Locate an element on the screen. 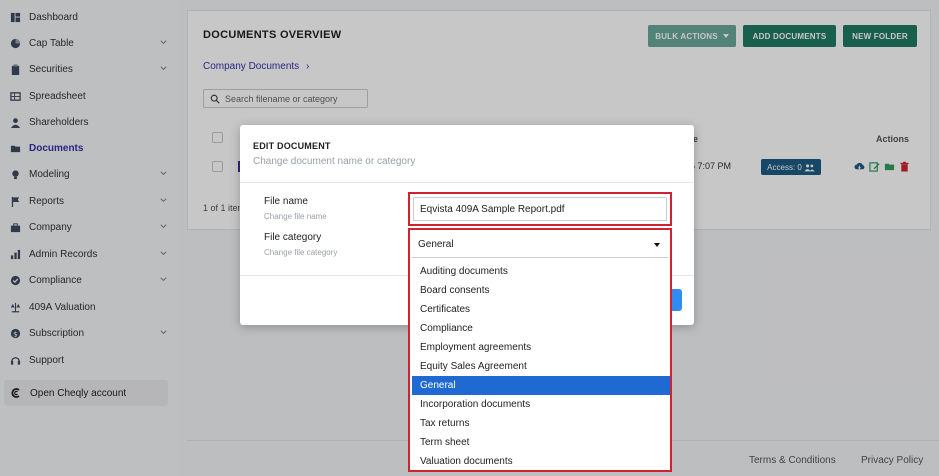 This screenshot has width=939, height=476. caret-down-icon is located at coordinates (657, 245).